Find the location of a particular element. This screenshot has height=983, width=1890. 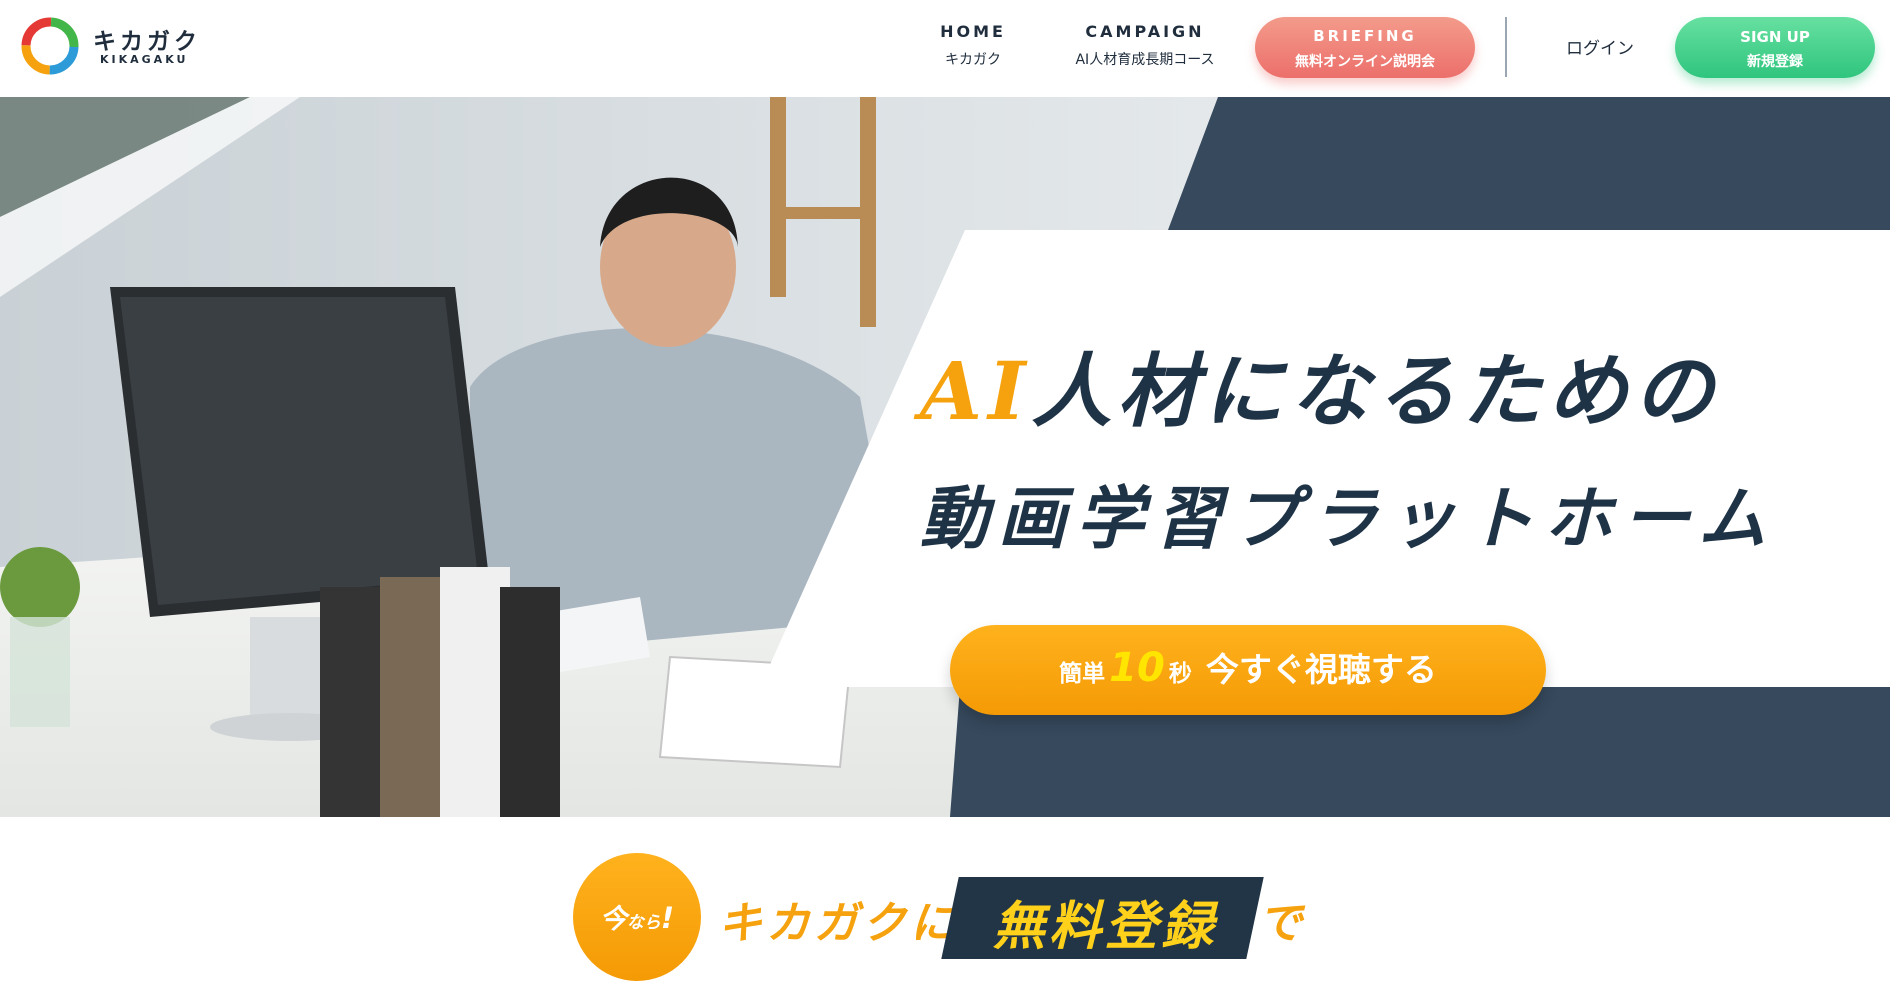

logo-subtitle: KIKAGAKU is located at coordinates (144, 59).